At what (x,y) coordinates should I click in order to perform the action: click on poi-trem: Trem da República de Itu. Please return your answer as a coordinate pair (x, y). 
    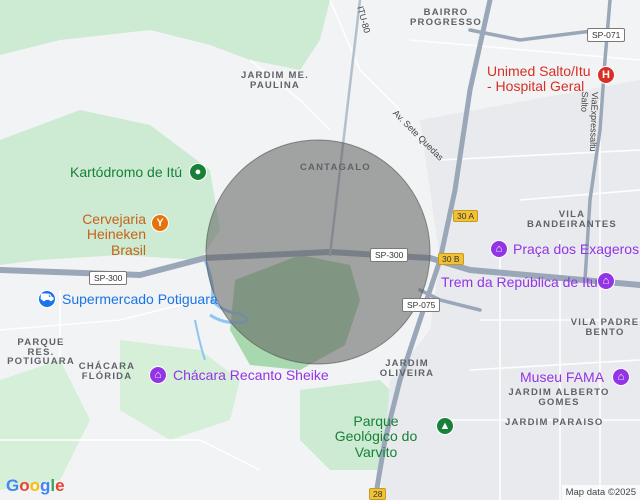
    Looking at the image, I should click on (519, 282).